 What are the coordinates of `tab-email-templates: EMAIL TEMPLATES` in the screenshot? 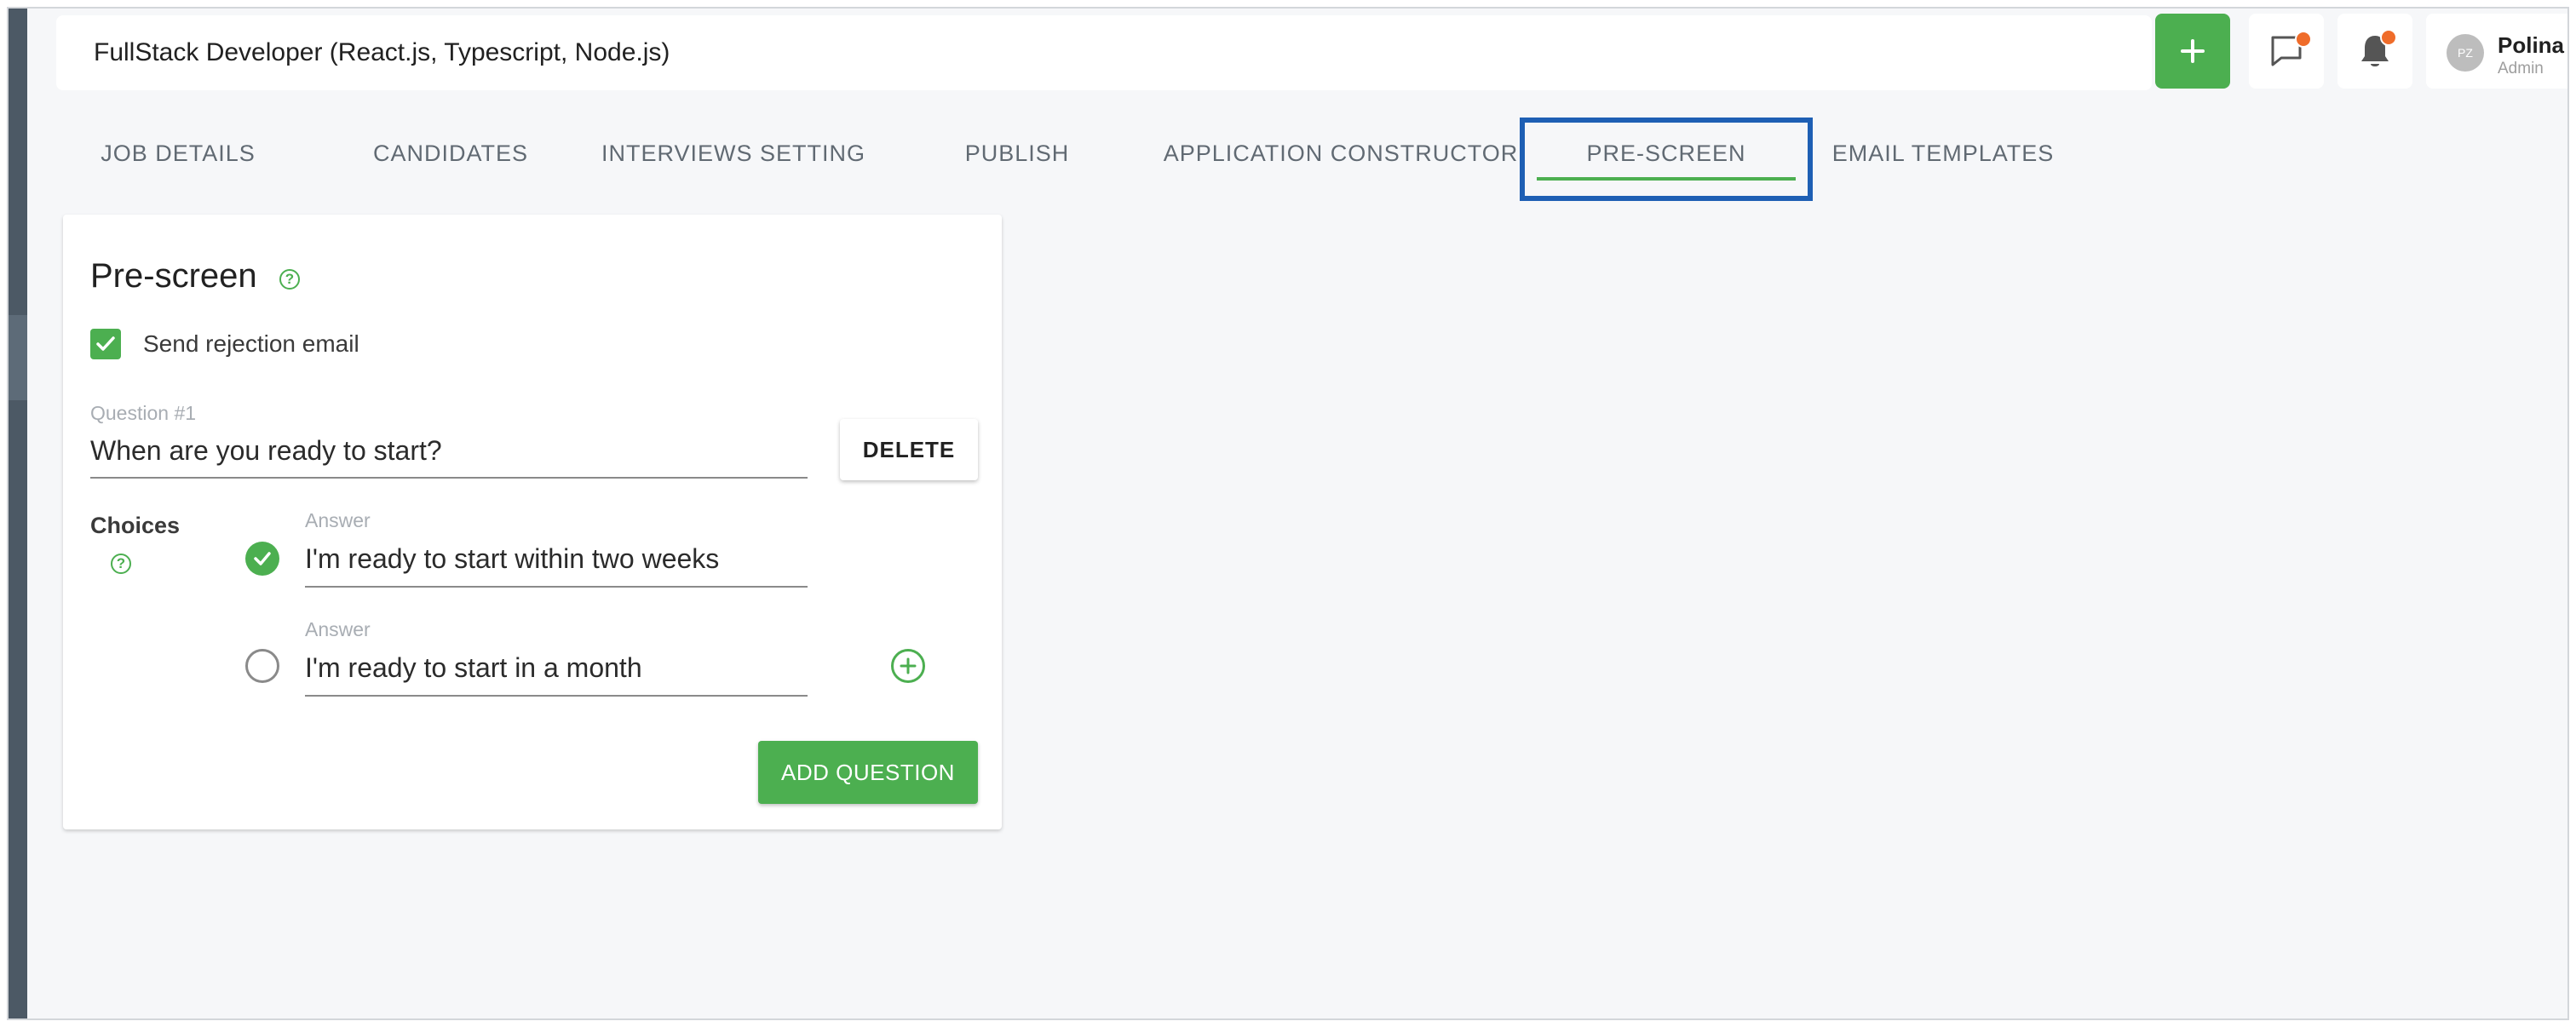 It's located at (1943, 153).